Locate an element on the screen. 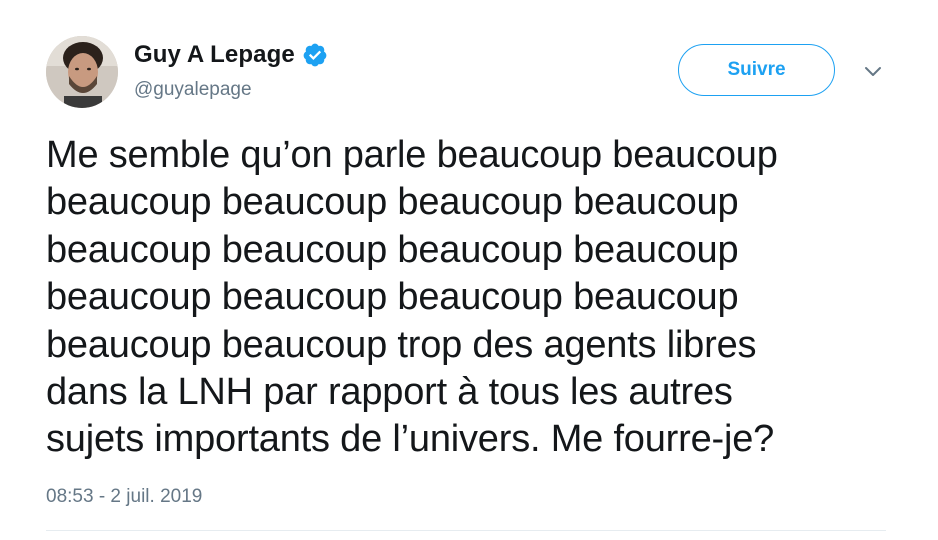  author-display-name: Guy A Lepage is located at coordinates (214, 55).